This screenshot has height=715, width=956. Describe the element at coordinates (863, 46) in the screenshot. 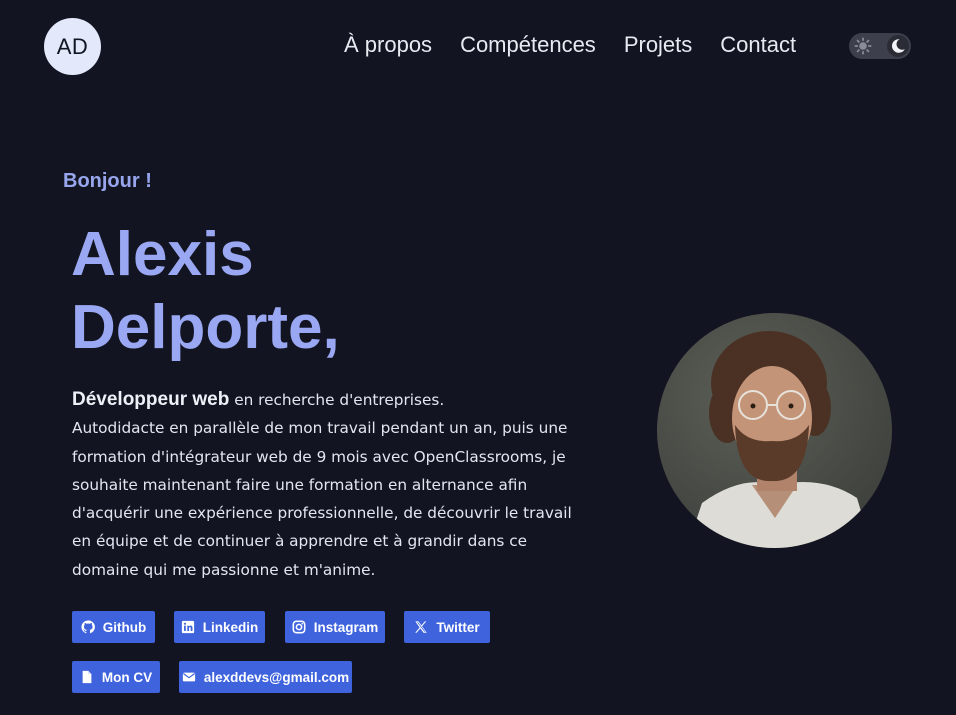

I see `sun-icon` at that location.